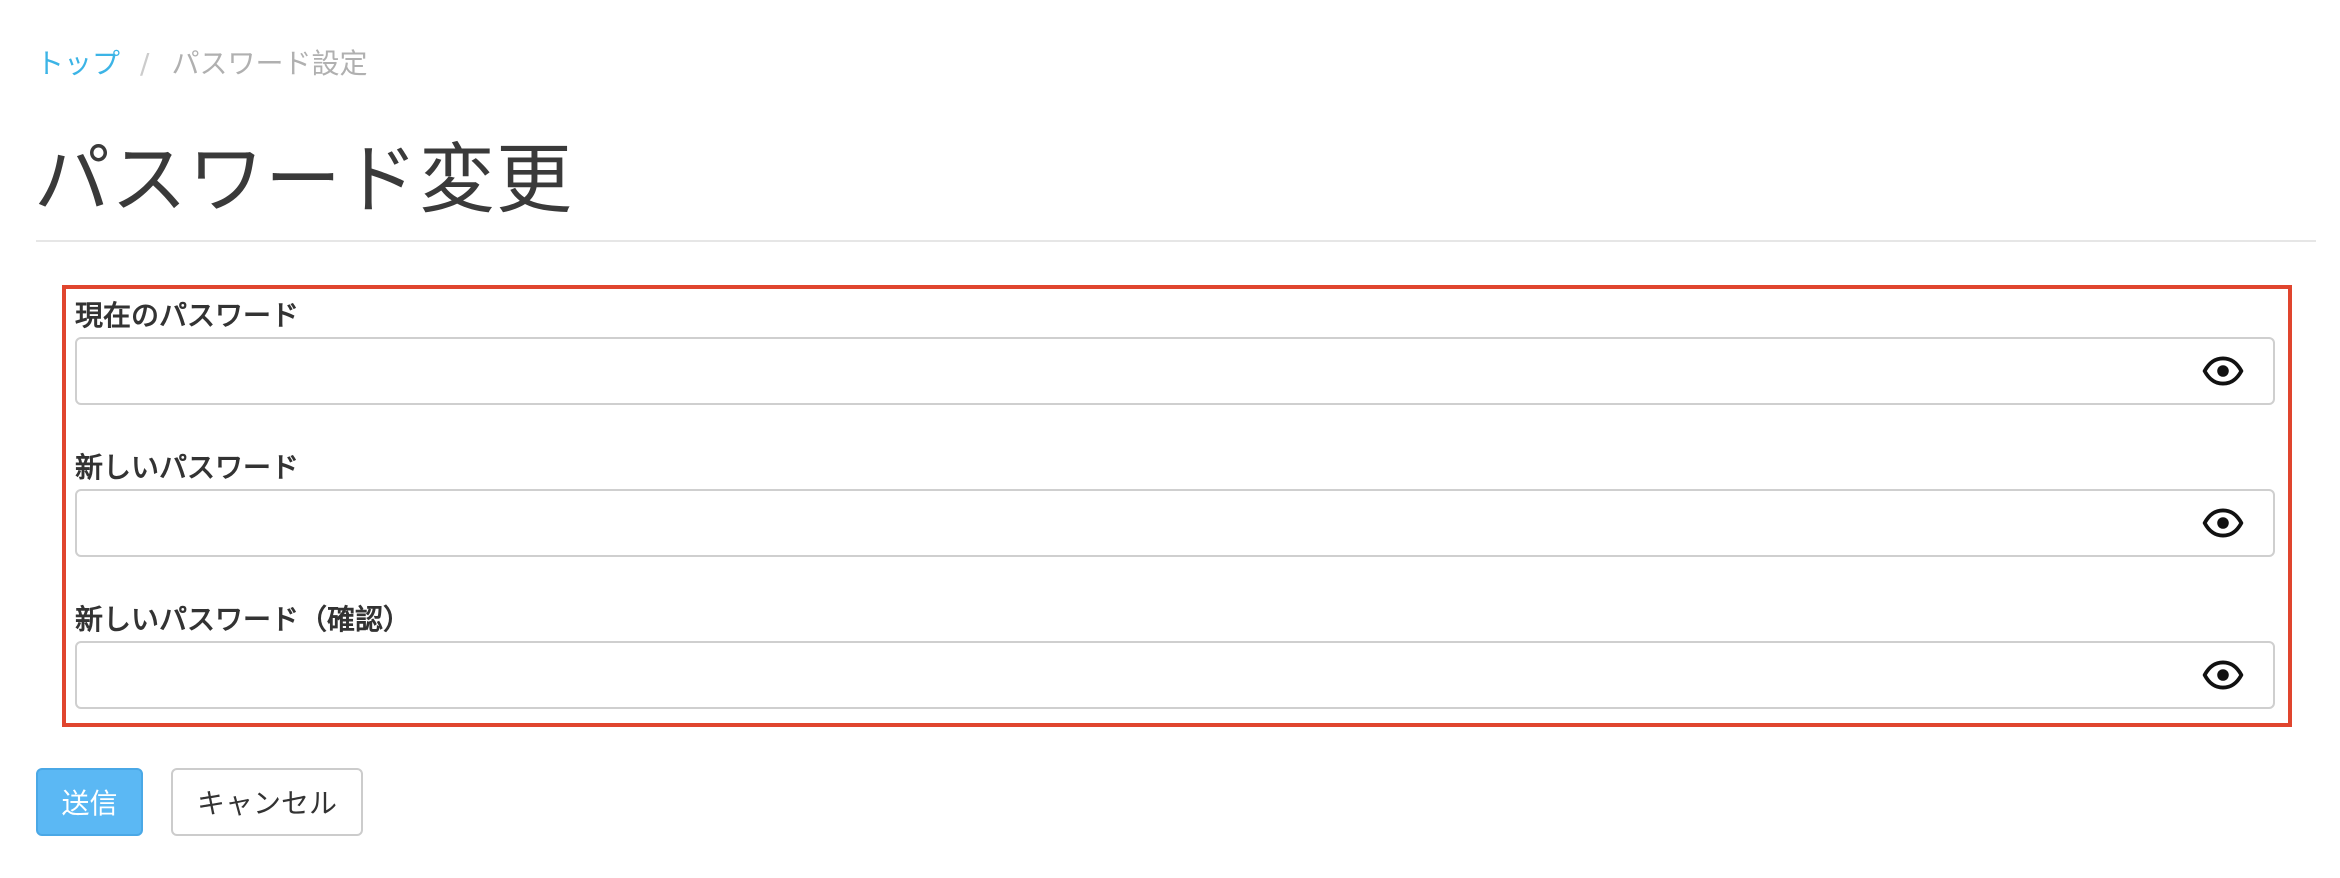  Describe the element at coordinates (267, 802) in the screenshot. I see `cancel-button: キャンセル` at that location.